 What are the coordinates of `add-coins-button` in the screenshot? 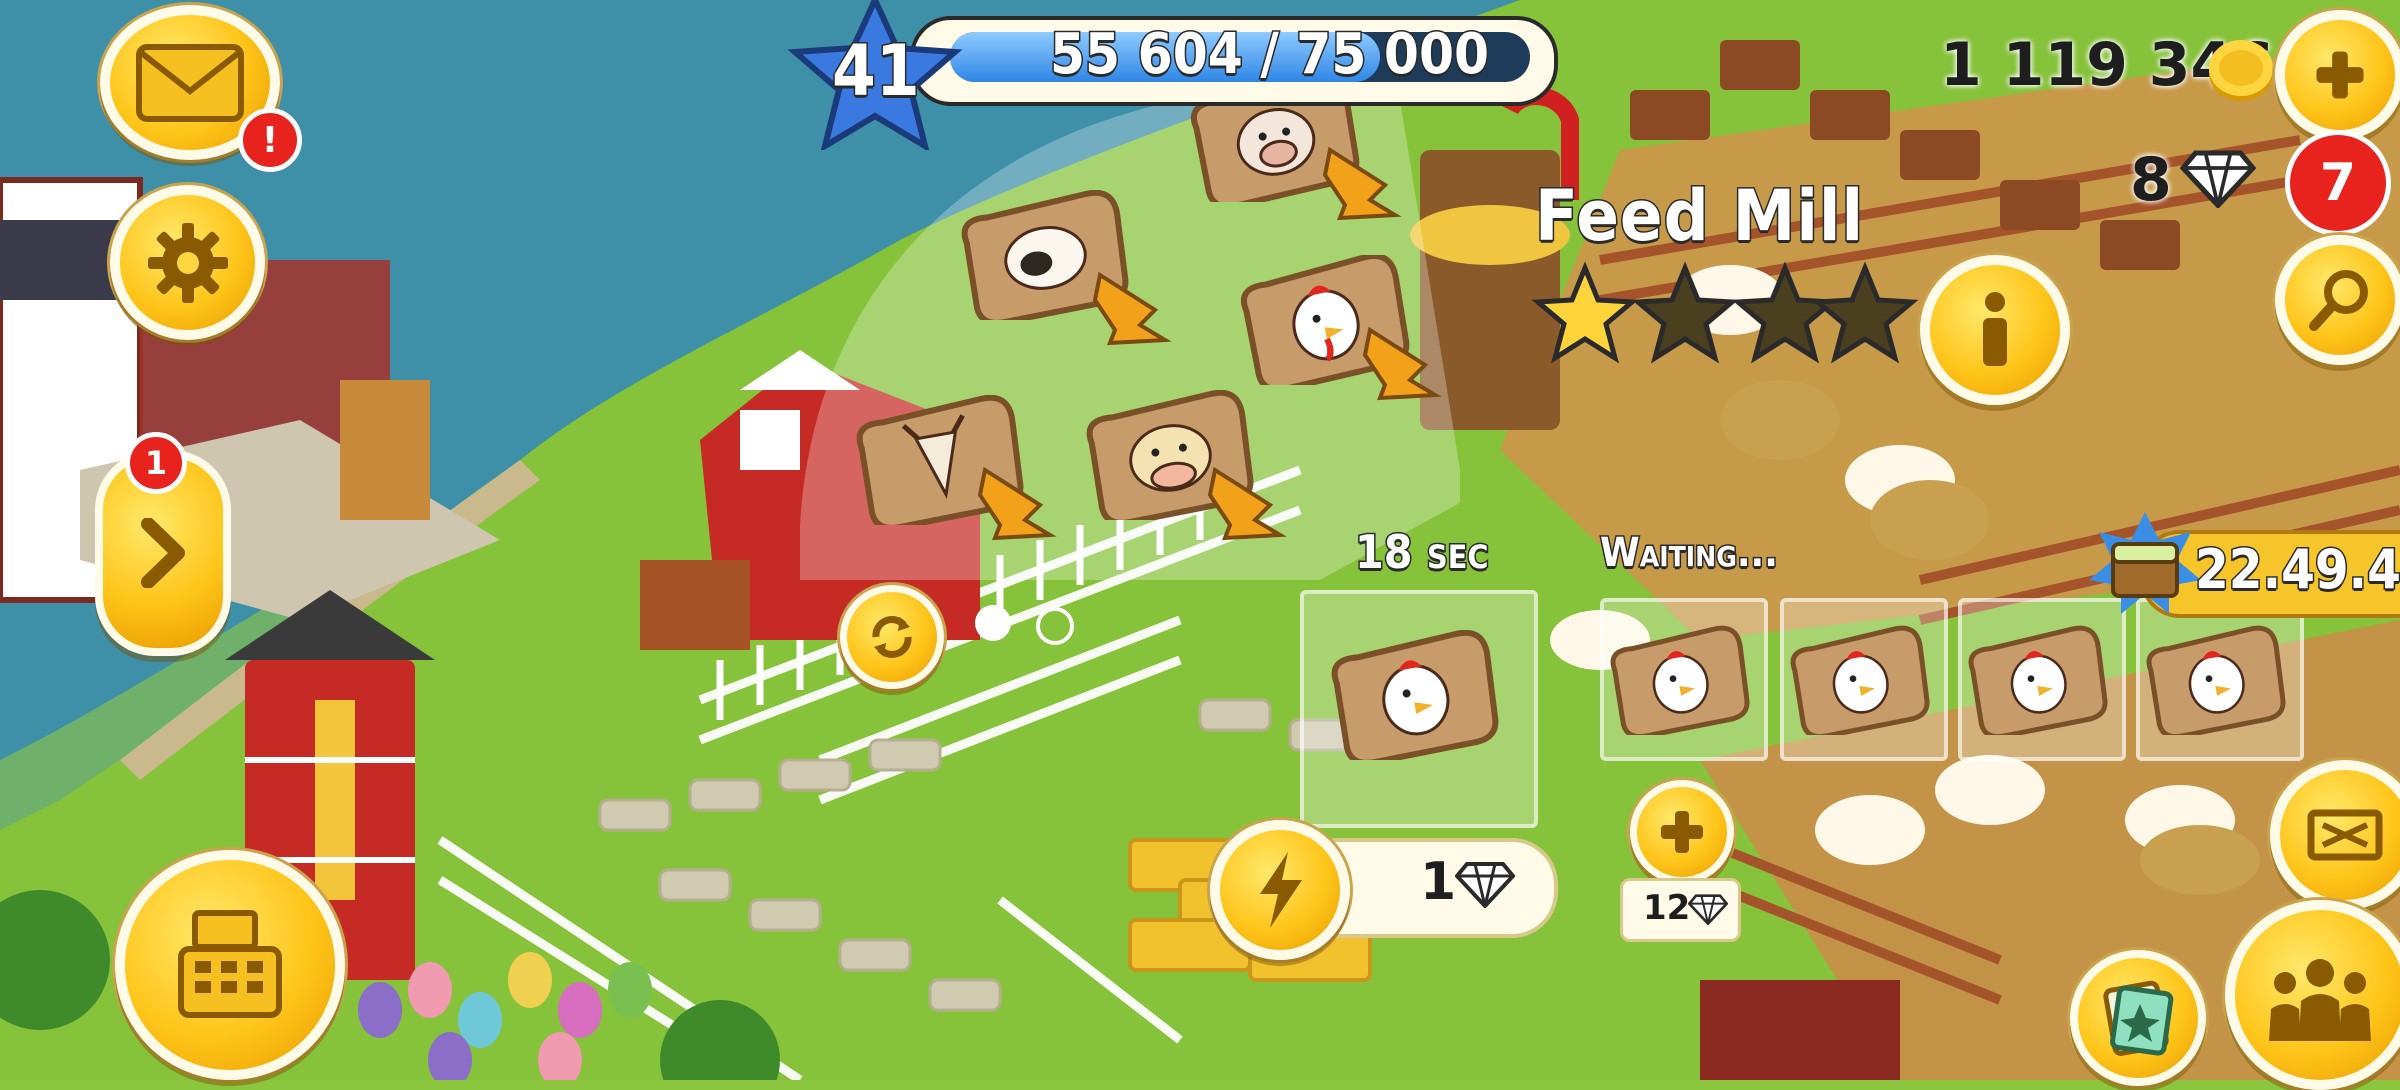 It's located at (2337, 75).